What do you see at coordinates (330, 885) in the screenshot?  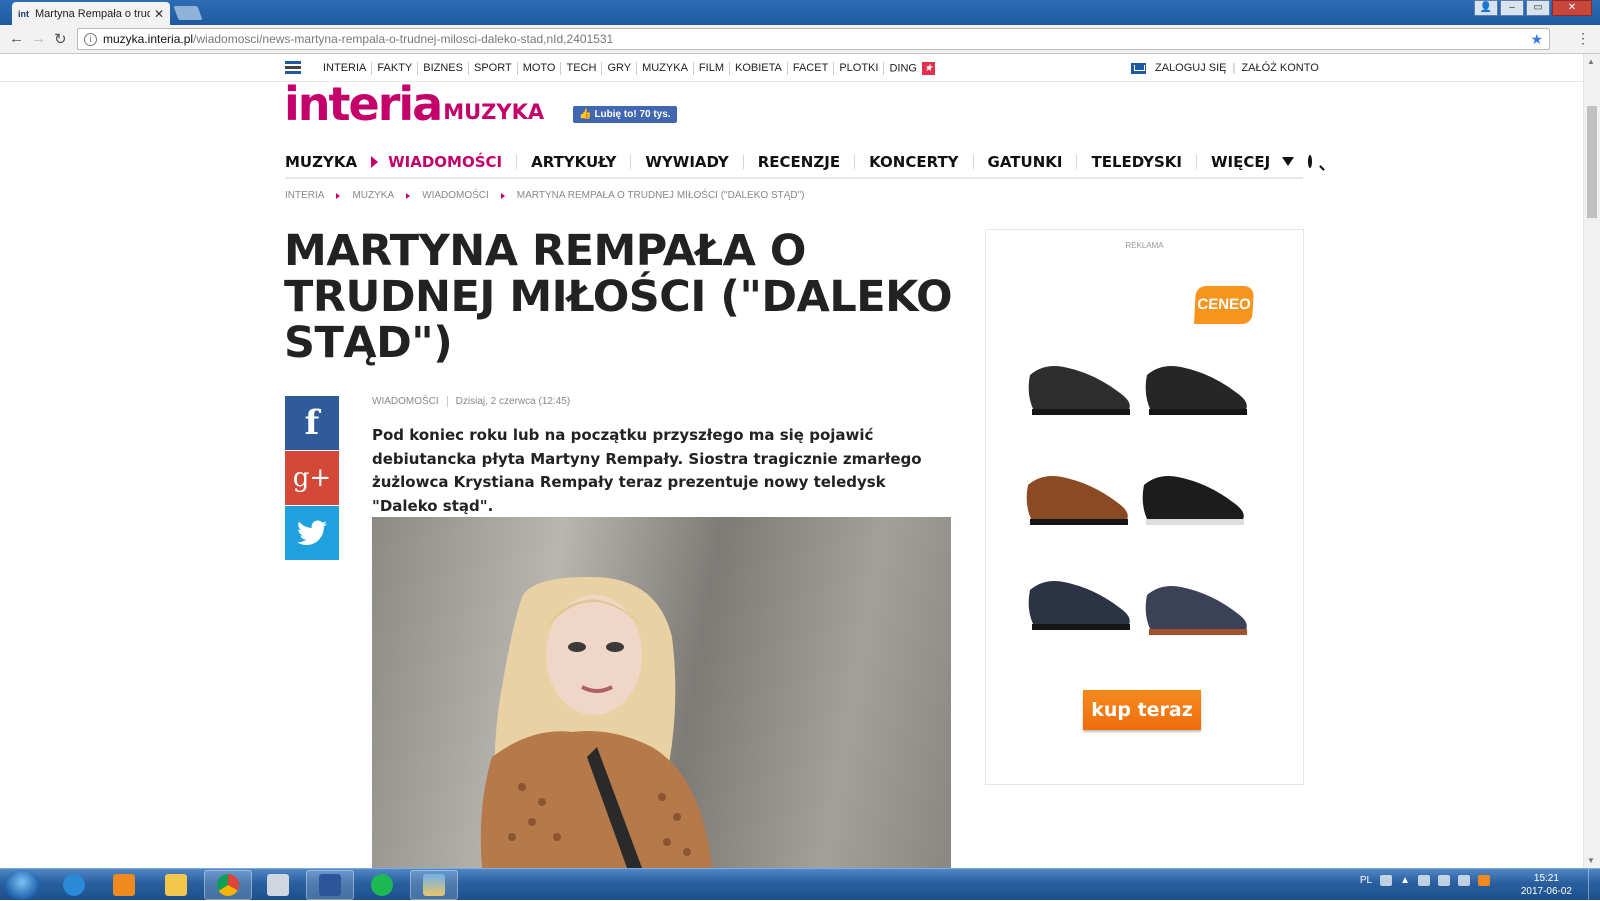 I see `taskbar-word` at bounding box center [330, 885].